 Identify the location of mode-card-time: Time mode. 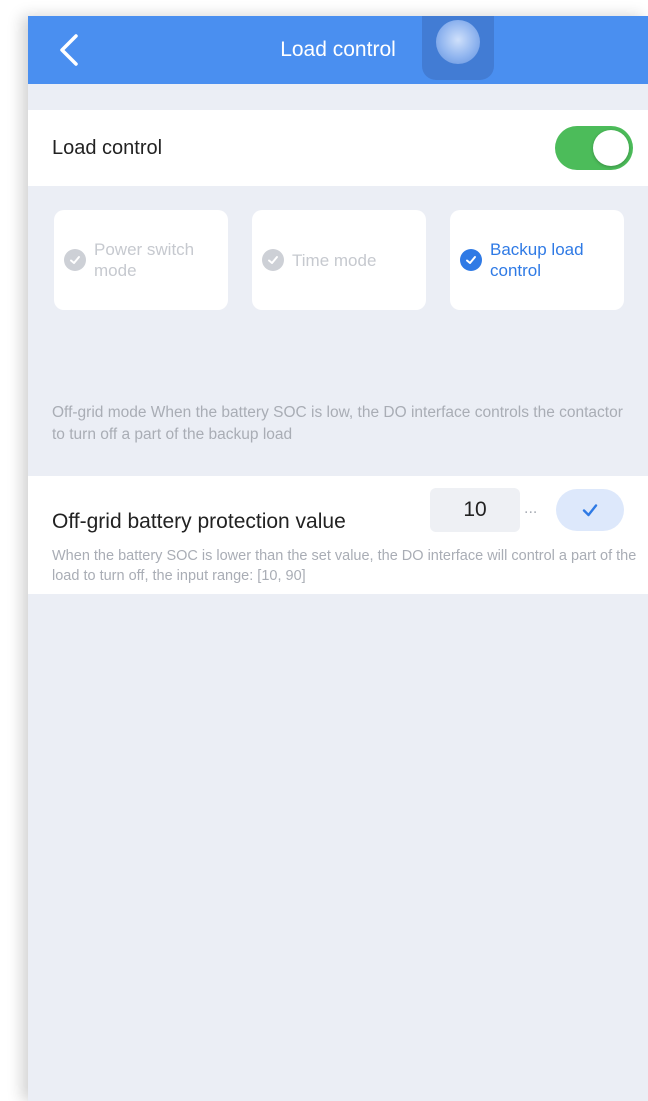
(339, 260).